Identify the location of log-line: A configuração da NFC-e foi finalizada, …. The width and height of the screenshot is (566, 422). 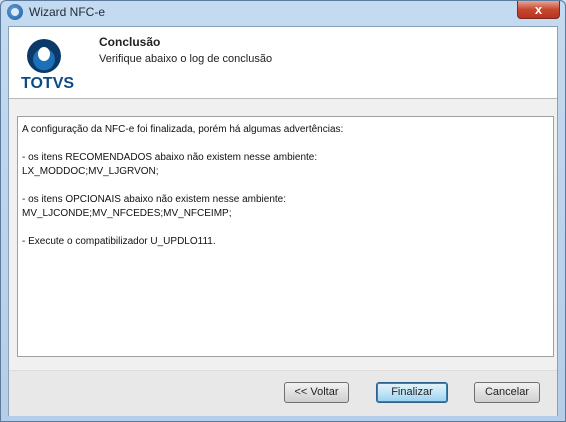
(183, 129).